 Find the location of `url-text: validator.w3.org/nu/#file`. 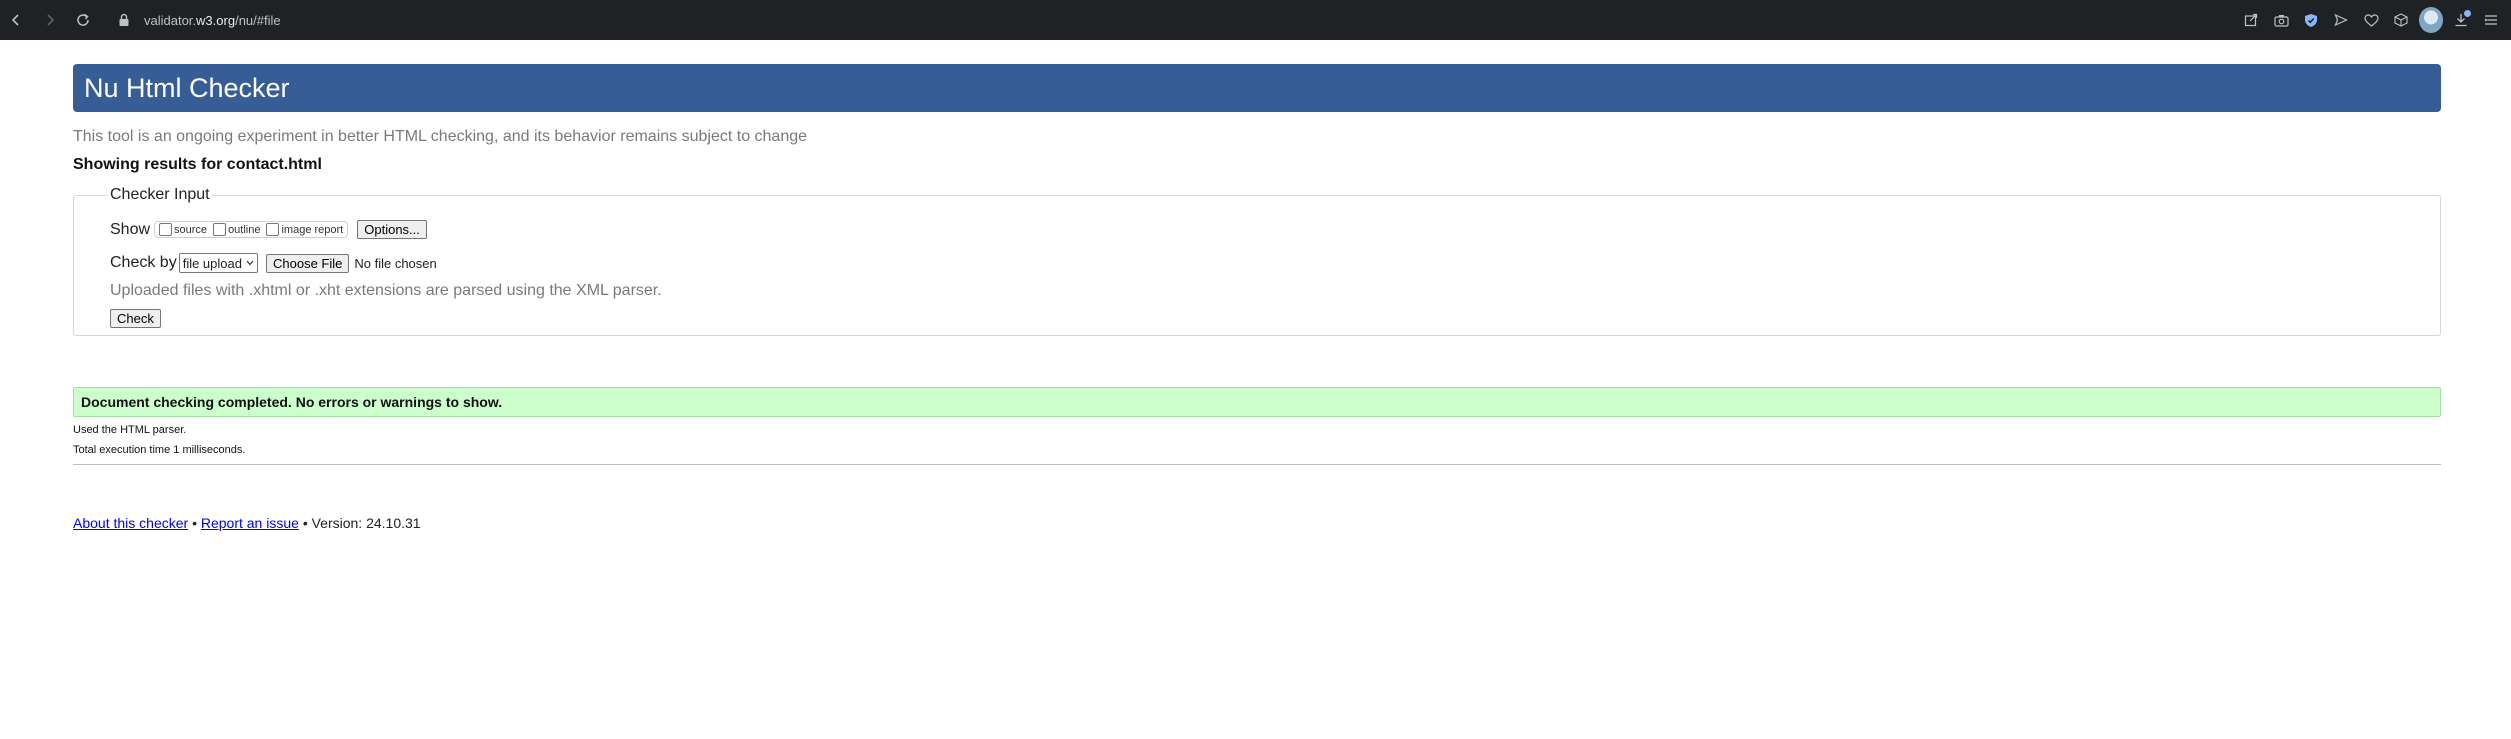

url-text: validator.w3.org/nu/#file is located at coordinates (212, 20).